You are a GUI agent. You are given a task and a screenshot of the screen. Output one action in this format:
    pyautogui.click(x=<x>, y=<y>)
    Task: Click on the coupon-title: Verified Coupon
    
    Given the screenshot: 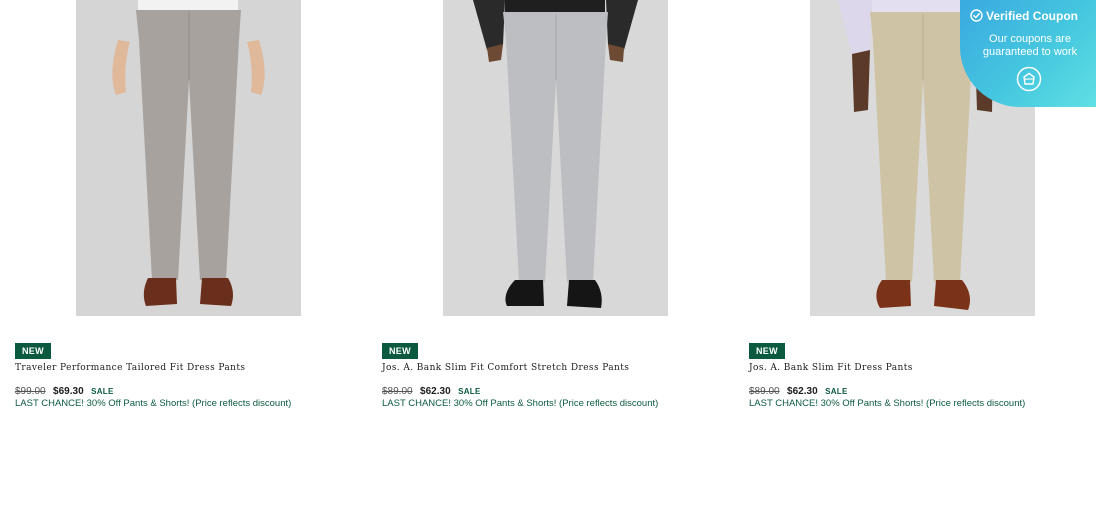 What is the action you would take?
    pyautogui.click(x=1024, y=16)
    